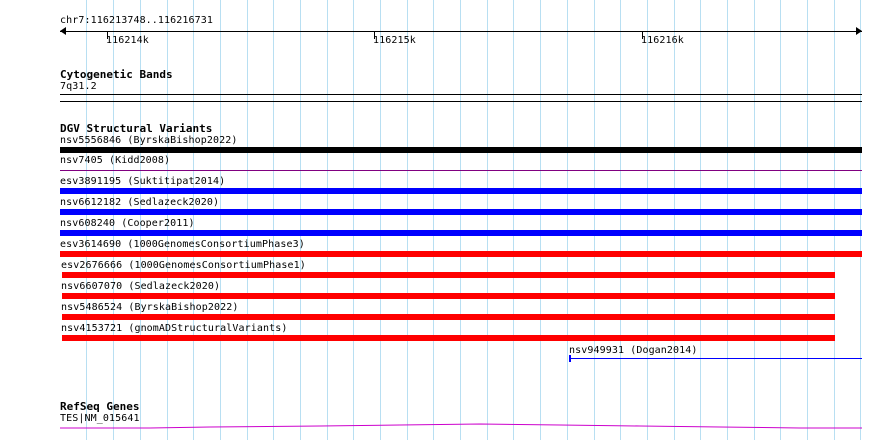  What do you see at coordinates (136, 128) in the screenshot?
I see `dgv-track-title: DGV Structural Variants` at bounding box center [136, 128].